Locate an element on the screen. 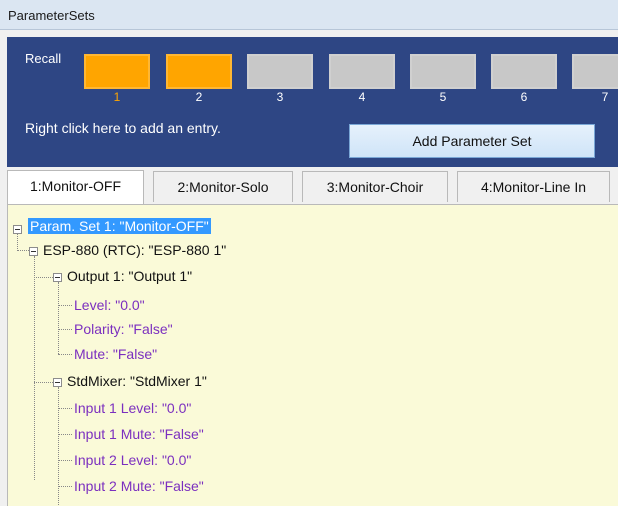 This screenshot has width=618, height=506. tab-monitor-solo: 2:Monitor-Solo is located at coordinates (223, 186).